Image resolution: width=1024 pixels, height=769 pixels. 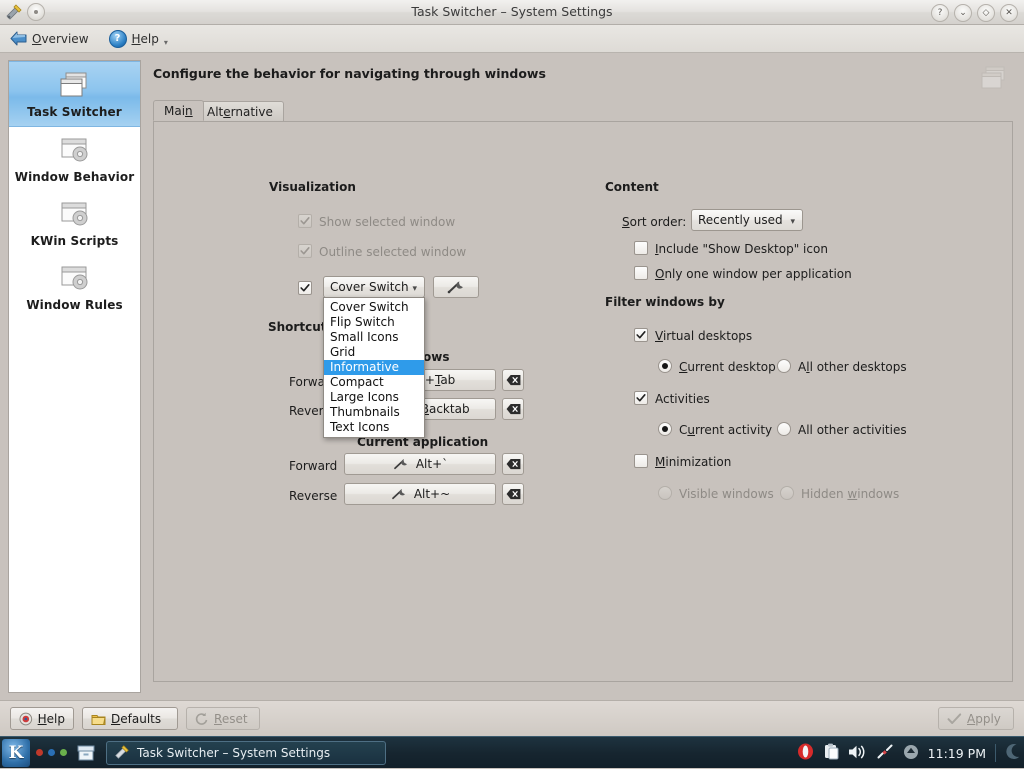 I want to click on tools-icon, so click(x=122, y=753).